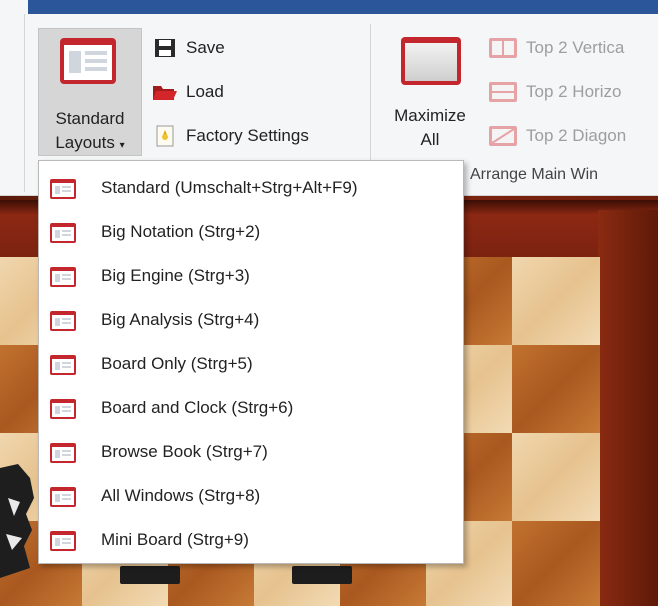 The width and height of the screenshot is (658, 606). What do you see at coordinates (188, 48) in the screenshot?
I see `save-button: Save` at bounding box center [188, 48].